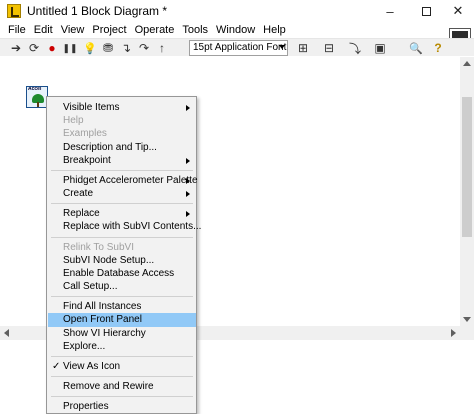 The height and width of the screenshot is (414, 474). What do you see at coordinates (73, 30) in the screenshot?
I see `menu-view: View` at bounding box center [73, 30].